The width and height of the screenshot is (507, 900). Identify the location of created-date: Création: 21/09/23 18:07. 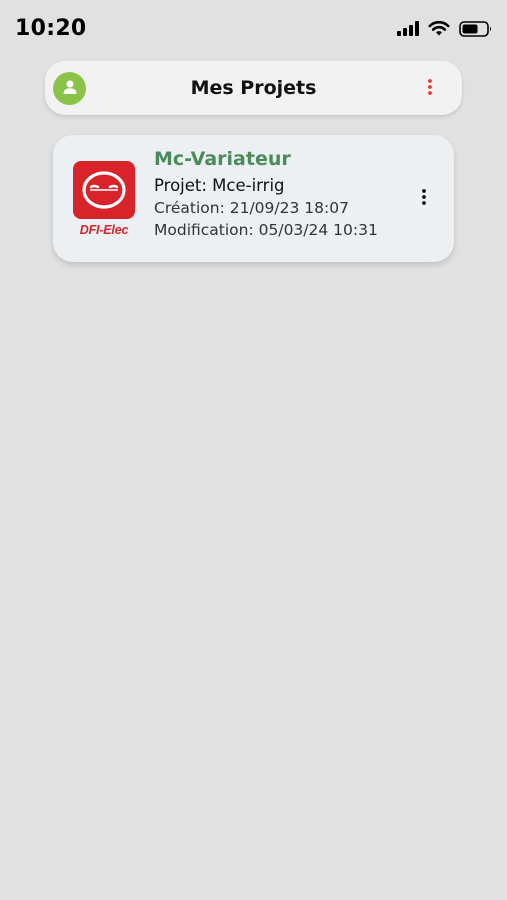
(251, 208).